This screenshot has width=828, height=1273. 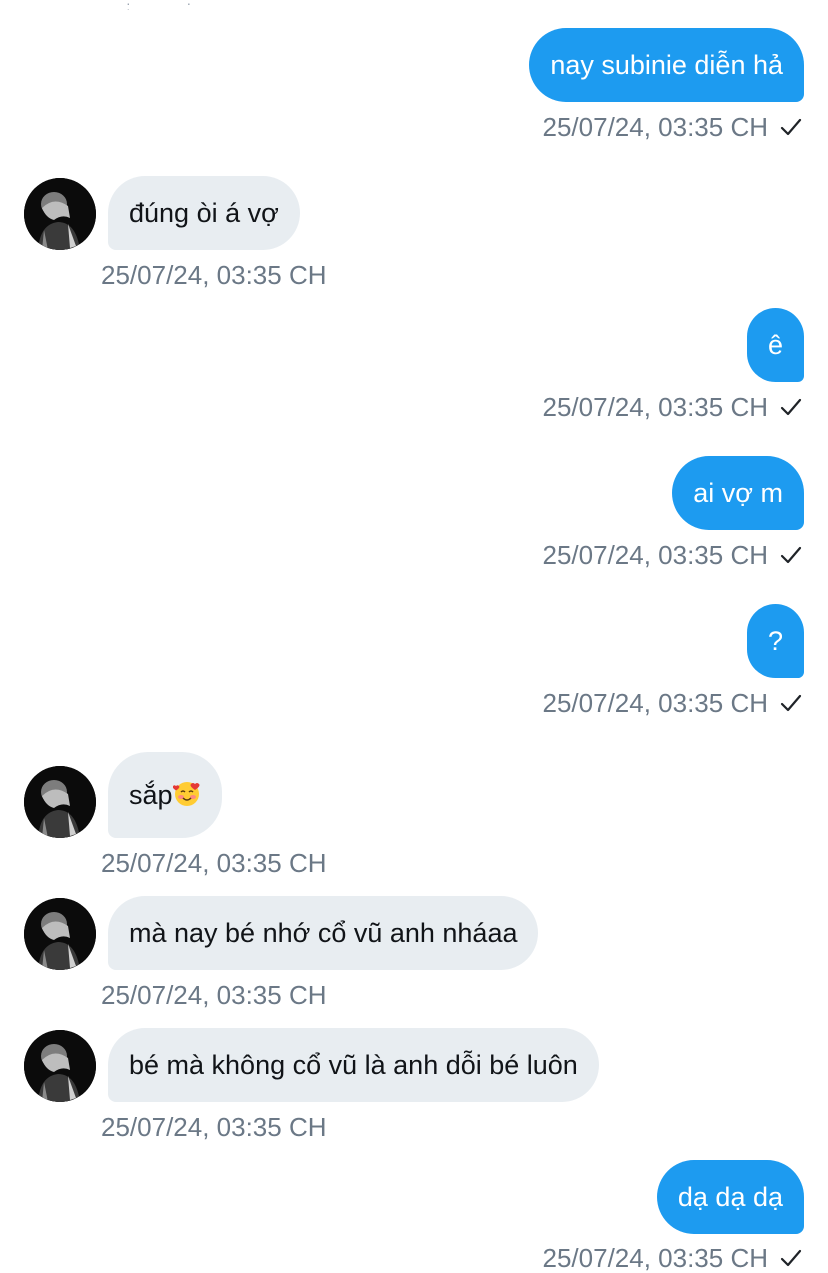 I want to click on outgoing-message-bubble: dạ dạ dạ, so click(x=730, y=1197).